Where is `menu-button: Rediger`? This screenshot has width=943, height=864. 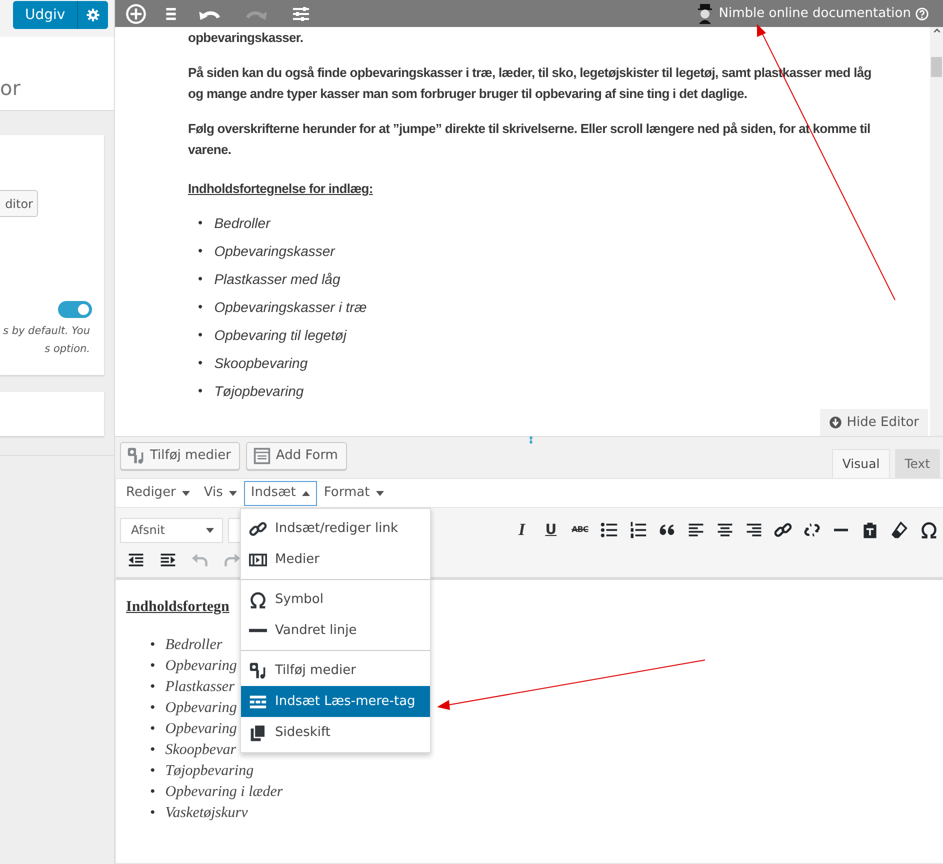
menu-button: Rediger is located at coordinates (158, 493).